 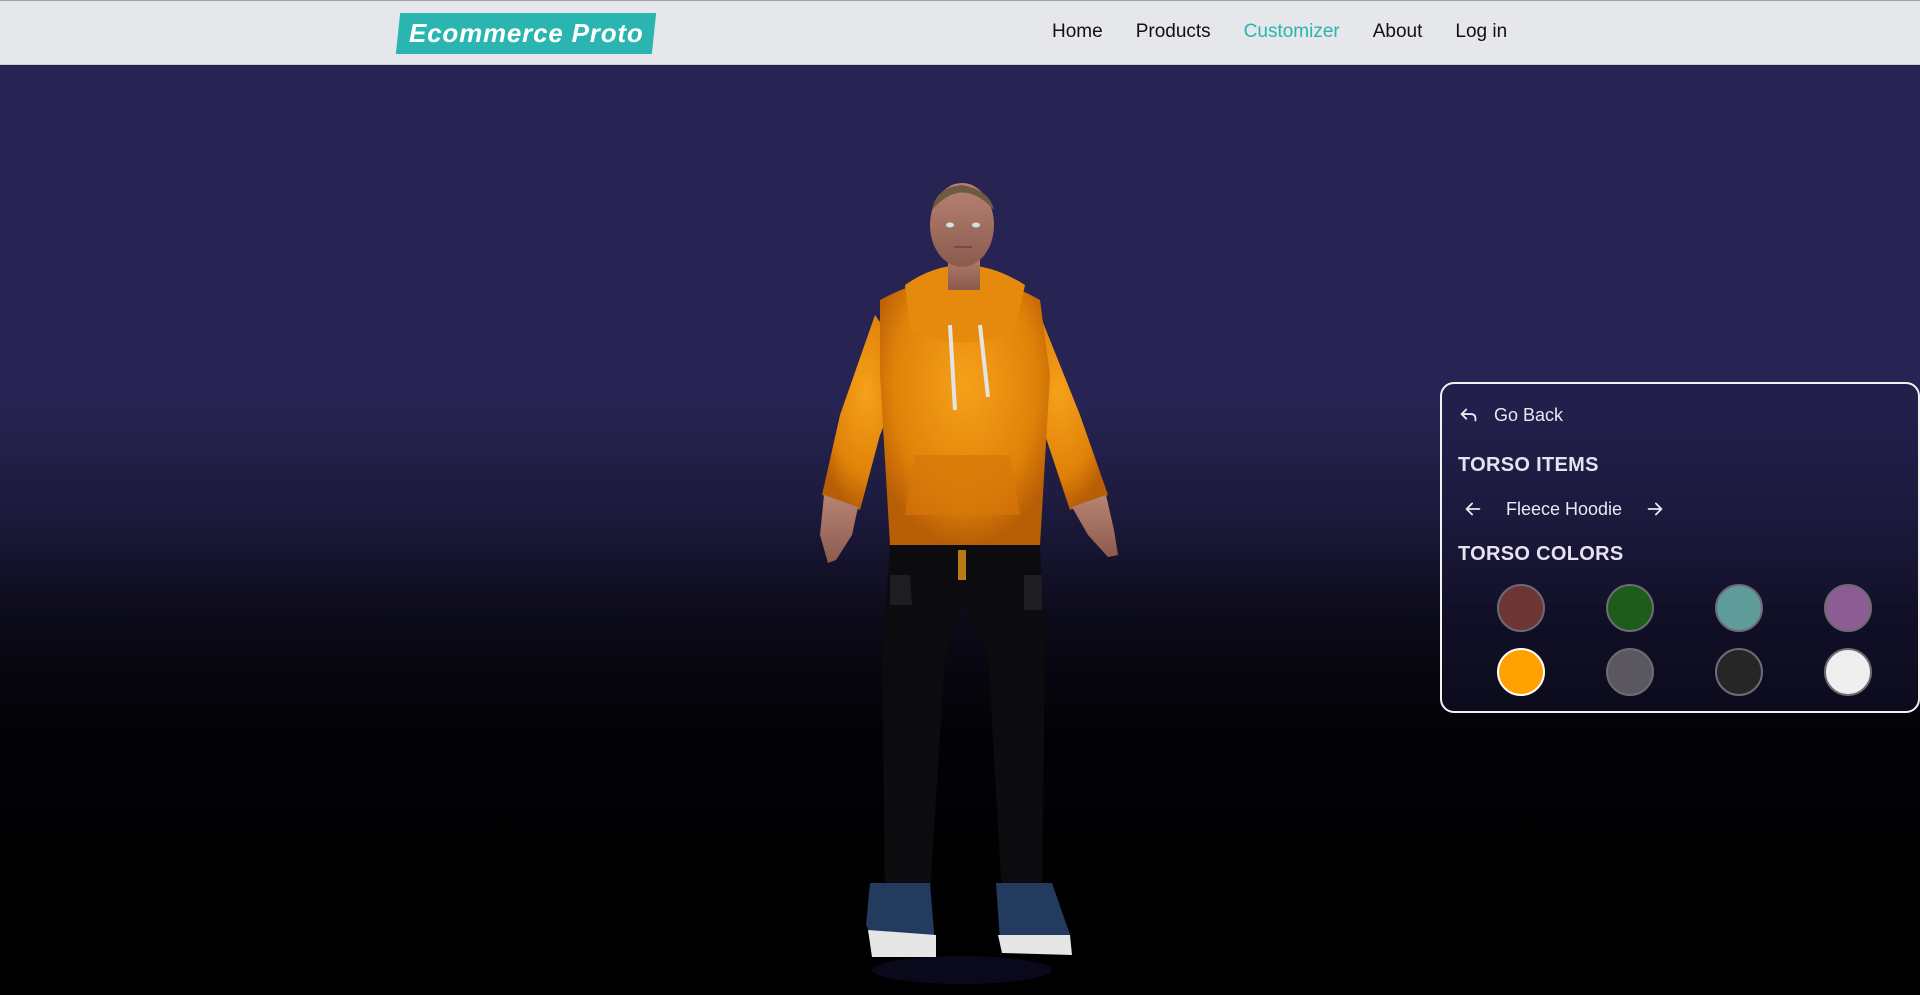 I want to click on floor-shadow, so click(x=962, y=970).